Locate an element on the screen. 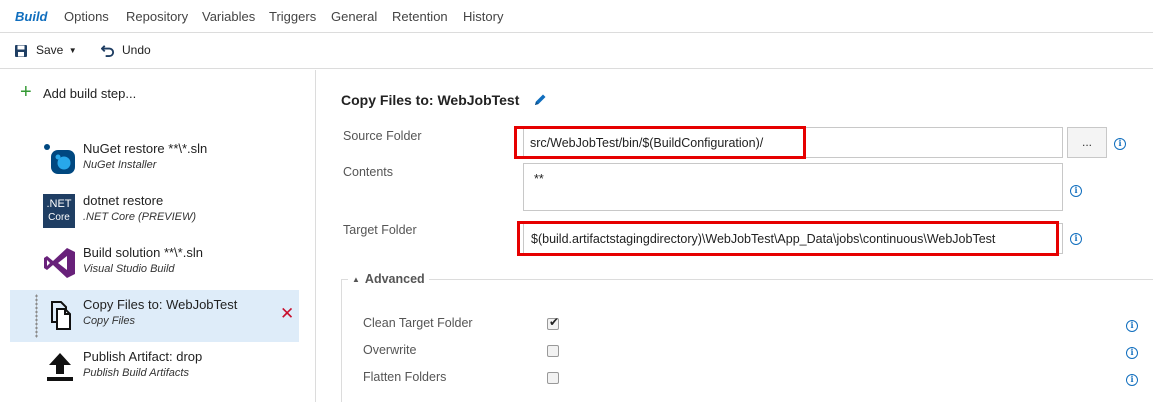 This screenshot has height=402, width=1153. undo-icon is located at coordinates (108, 50).